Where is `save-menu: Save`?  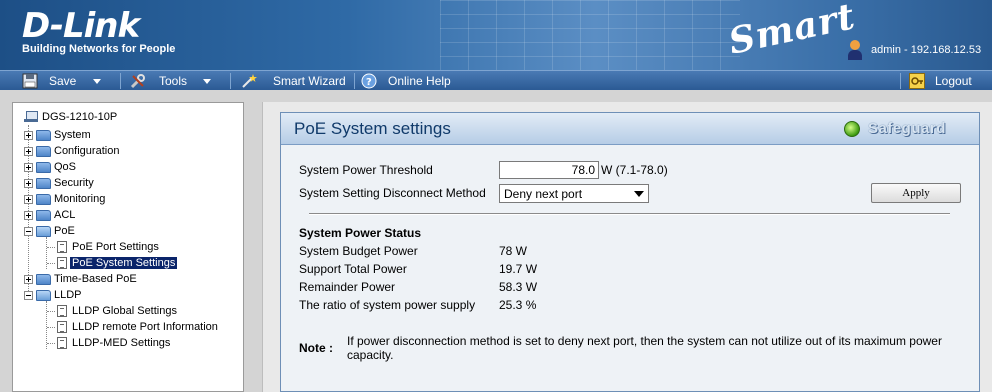
save-menu: Save is located at coordinates (62, 81).